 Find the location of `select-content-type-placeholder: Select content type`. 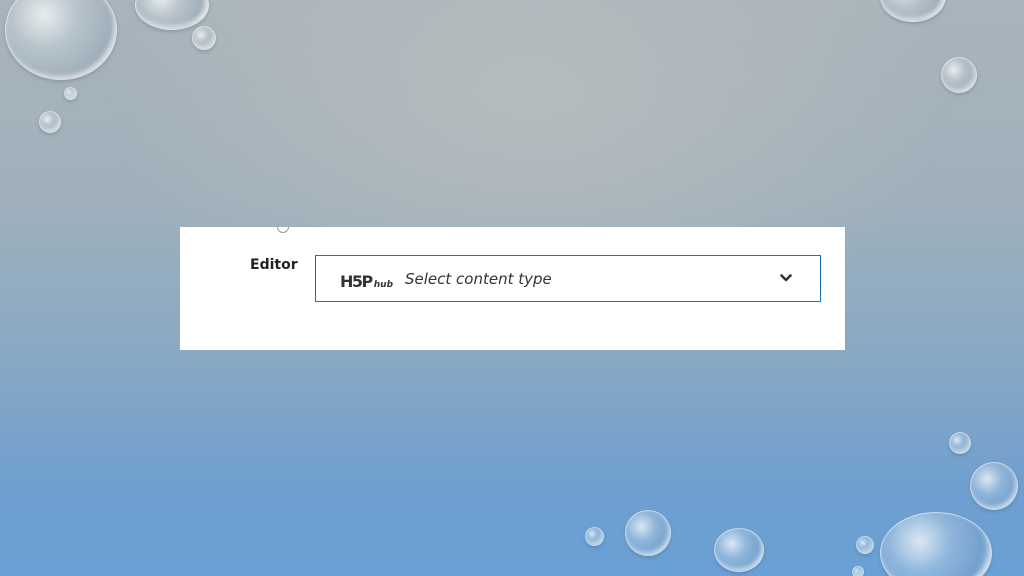

select-content-type-placeholder: Select content type is located at coordinates (478, 279).